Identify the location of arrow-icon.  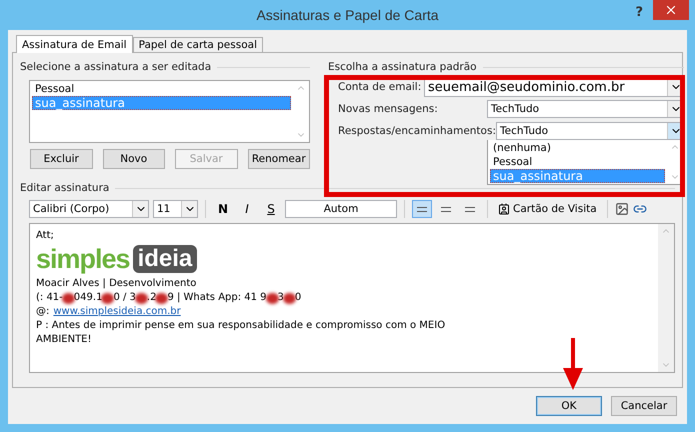
(573, 364).